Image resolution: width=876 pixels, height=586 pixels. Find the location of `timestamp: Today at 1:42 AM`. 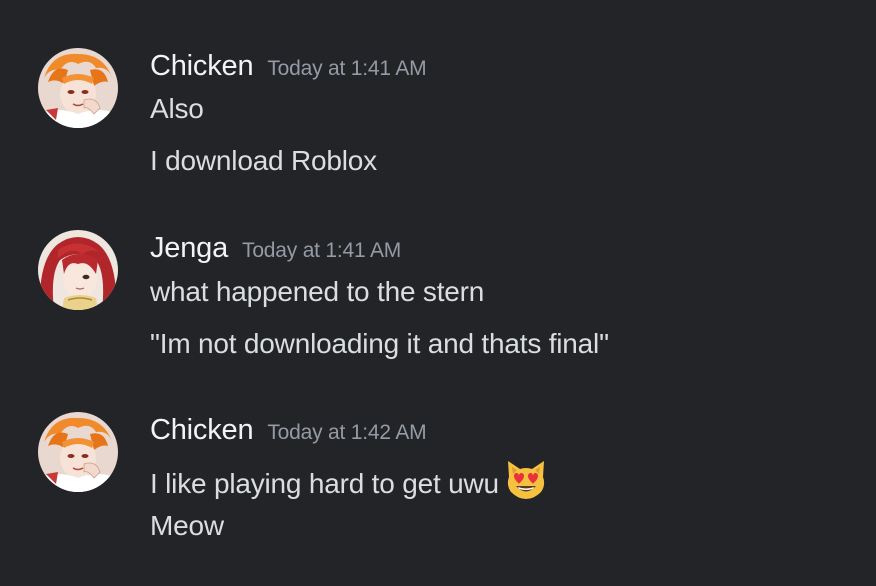

timestamp: Today at 1:42 AM is located at coordinates (346, 432).